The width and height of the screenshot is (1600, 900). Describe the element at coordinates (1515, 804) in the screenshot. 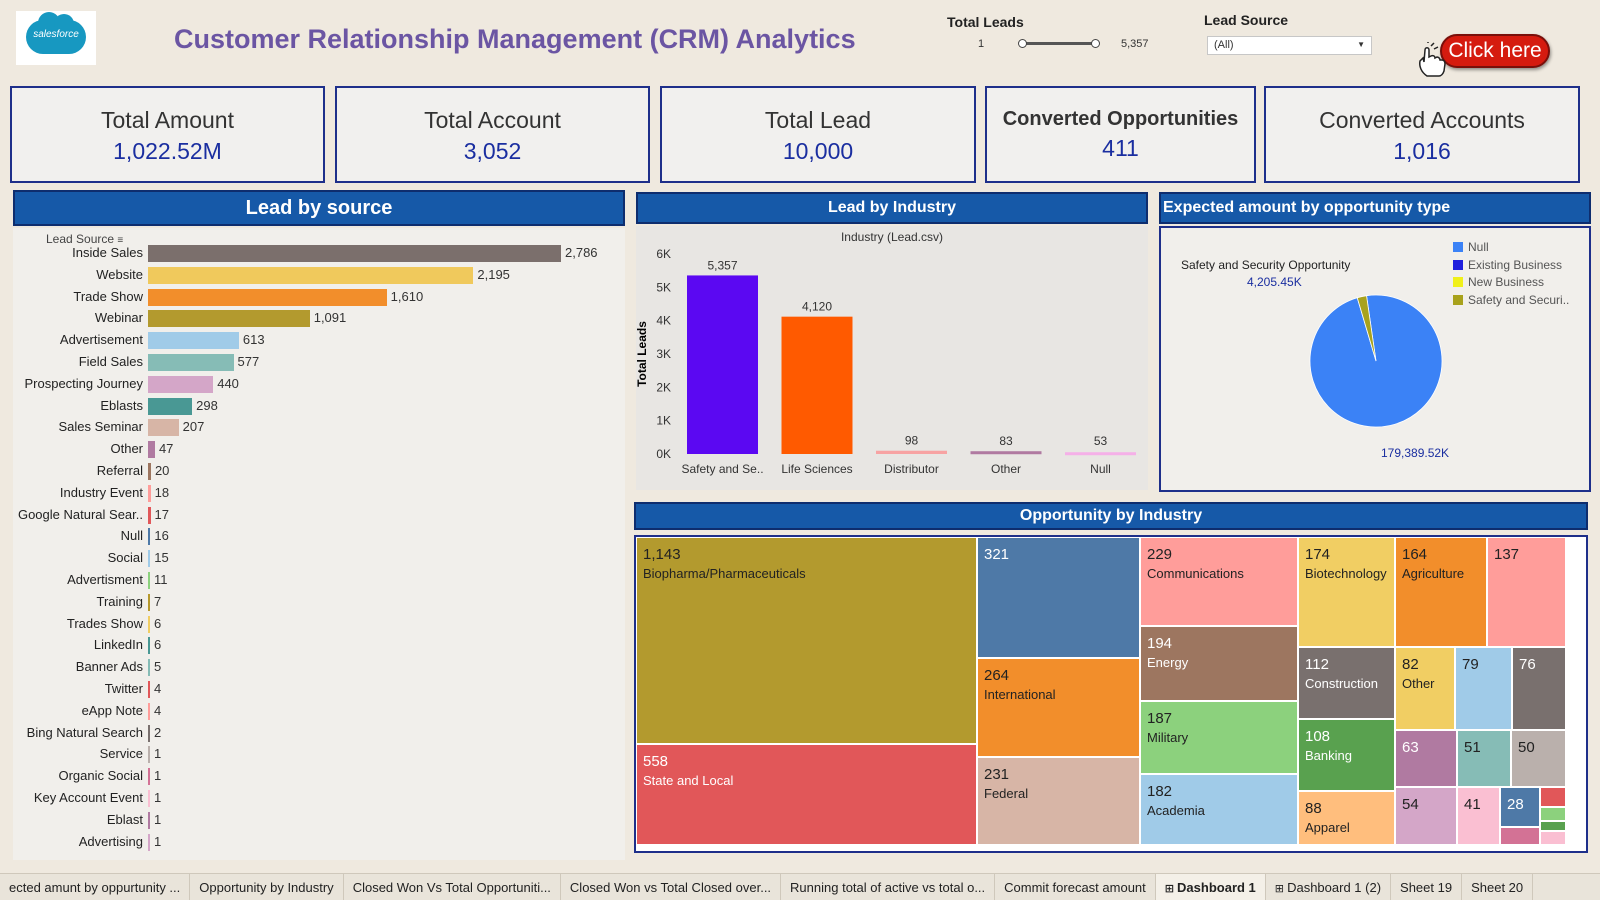

I see `treemap-cell-value: 28` at that location.